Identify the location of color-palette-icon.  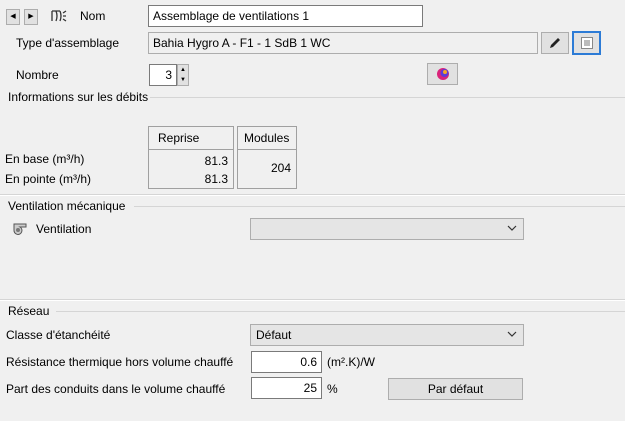
(443, 76).